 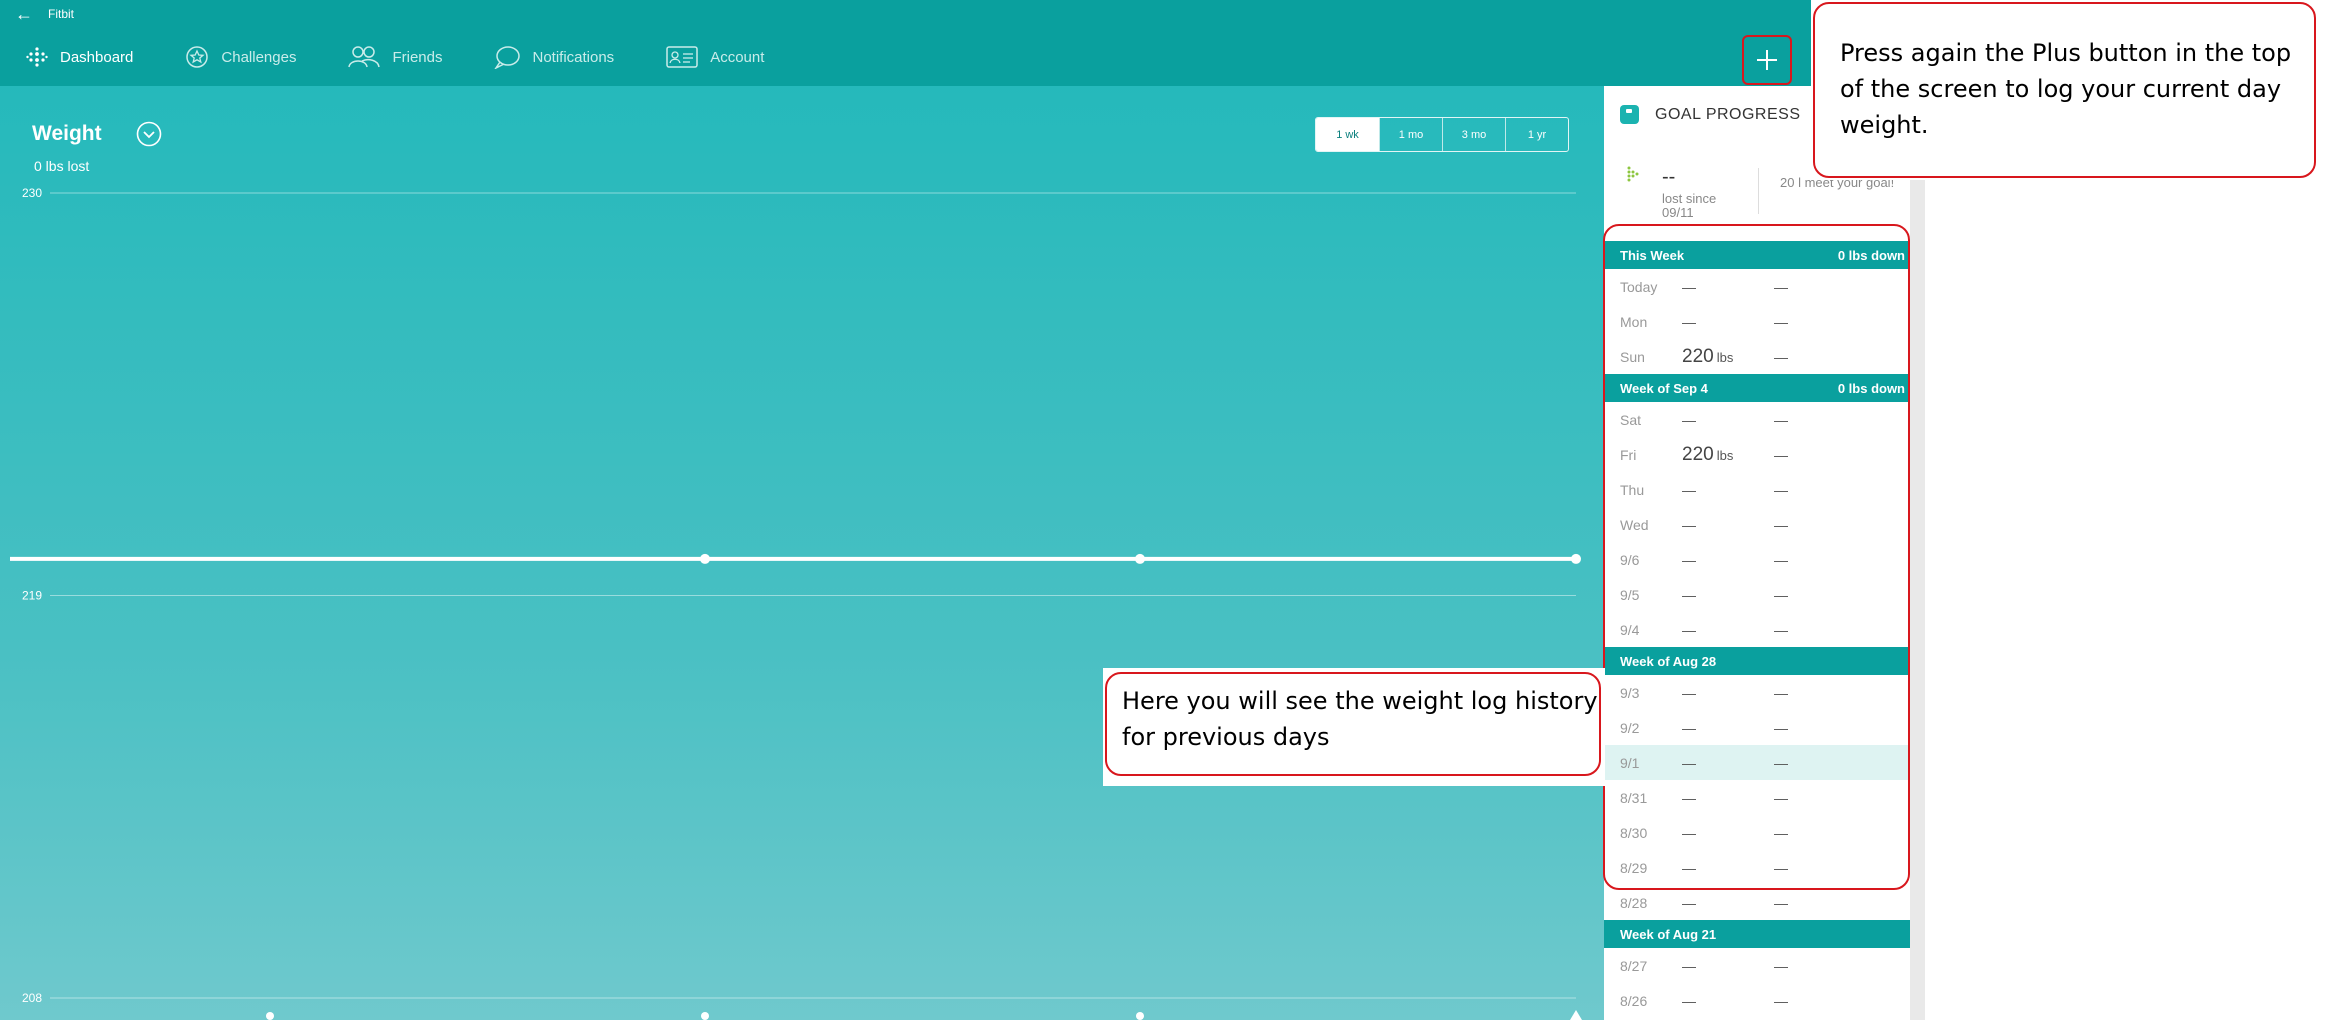 What do you see at coordinates (1576, 1015) in the screenshot?
I see `x-axis-today-marker` at bounding box center [1576, 1015].